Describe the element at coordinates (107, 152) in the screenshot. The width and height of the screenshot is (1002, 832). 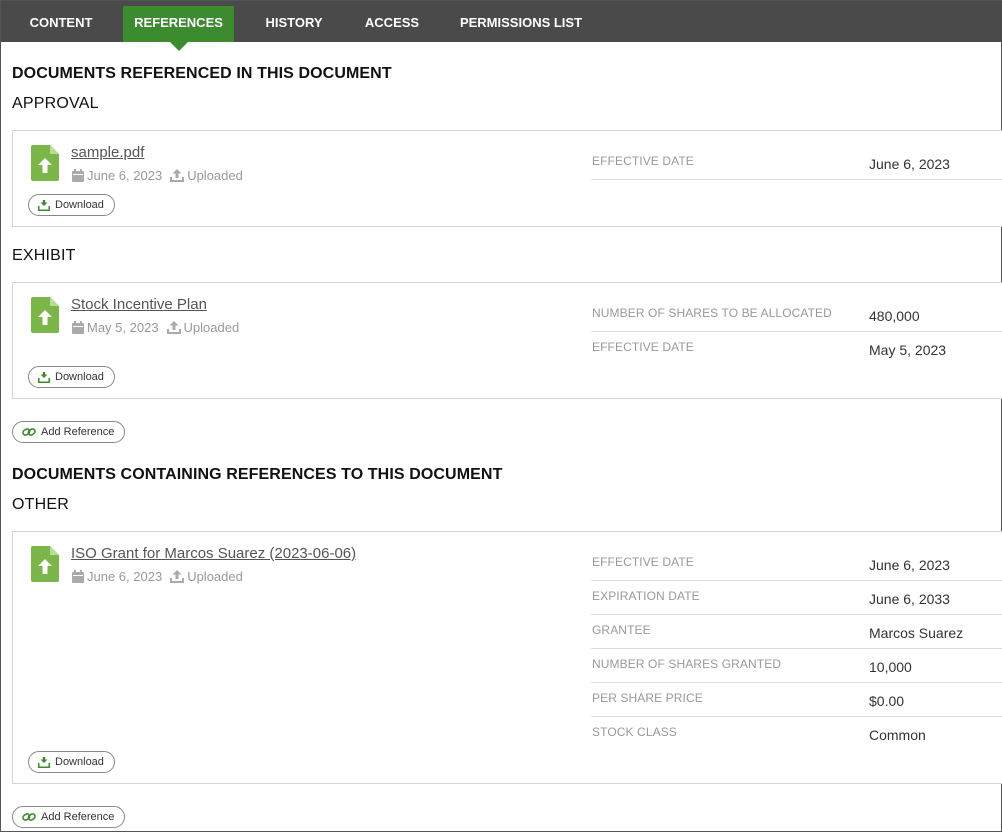
I see `document-link: sample.pdf` at that location.